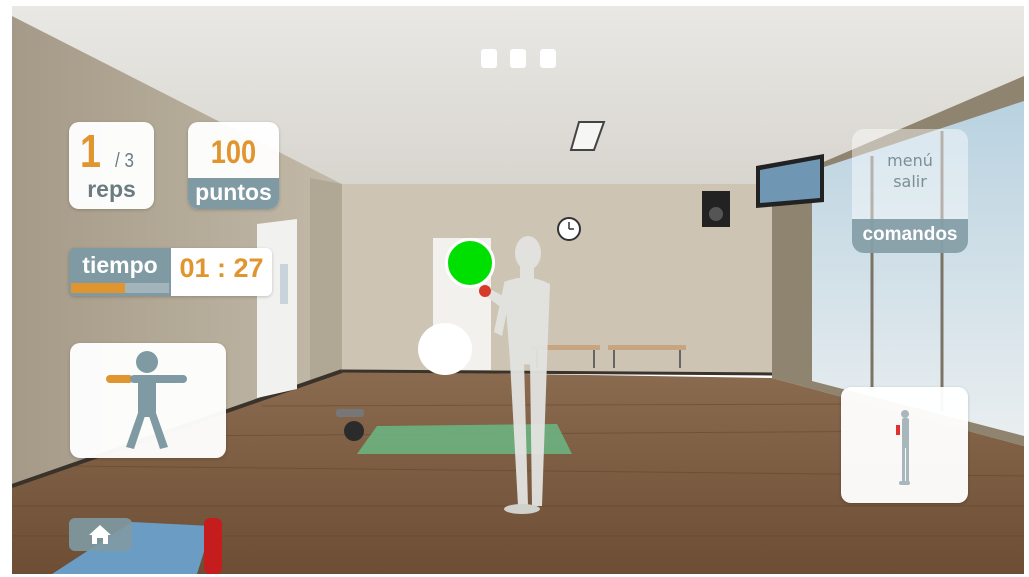 The height and width of the screenshot is (577, 1029). What do you see at coordinates (445, 349) in the screenshot?
I see `white-target` at bounding box center [445, 349].